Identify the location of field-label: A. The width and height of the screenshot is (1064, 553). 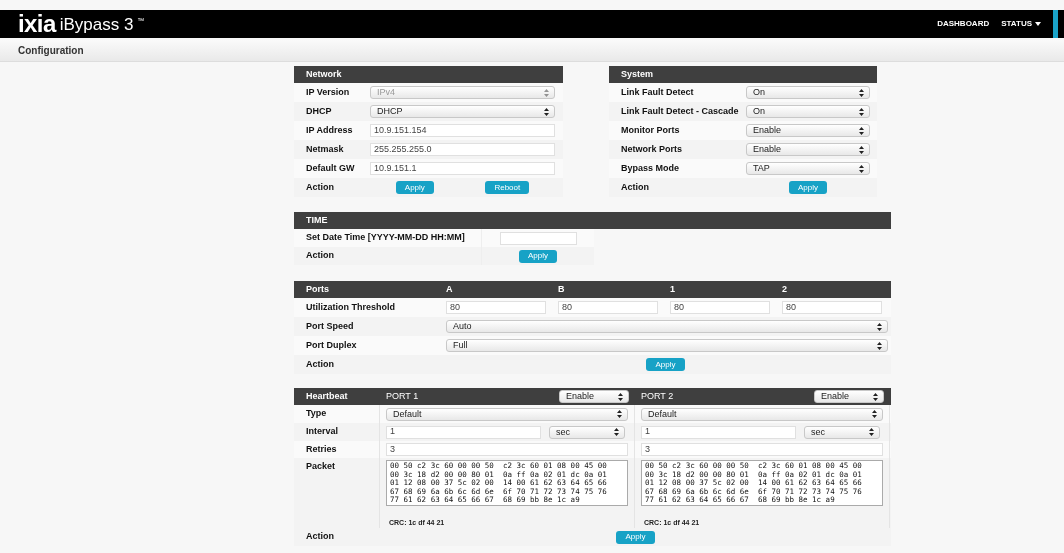
(449, 289).